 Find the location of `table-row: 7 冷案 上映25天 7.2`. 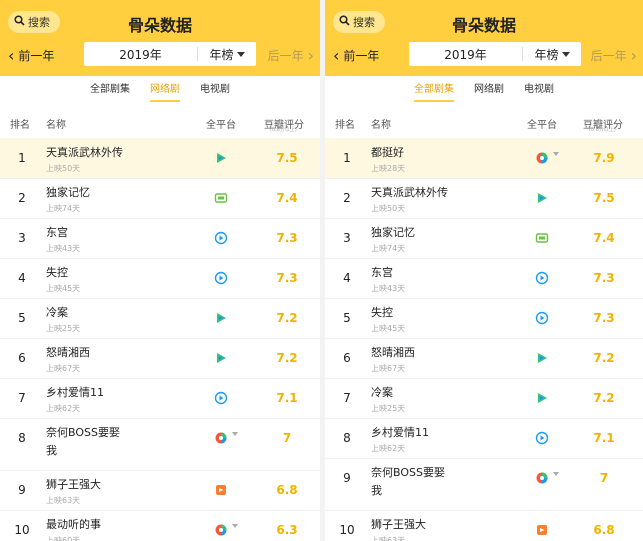

table-row: 7 冷案 上映25天 7.2 is located at coordinates (484, 398).